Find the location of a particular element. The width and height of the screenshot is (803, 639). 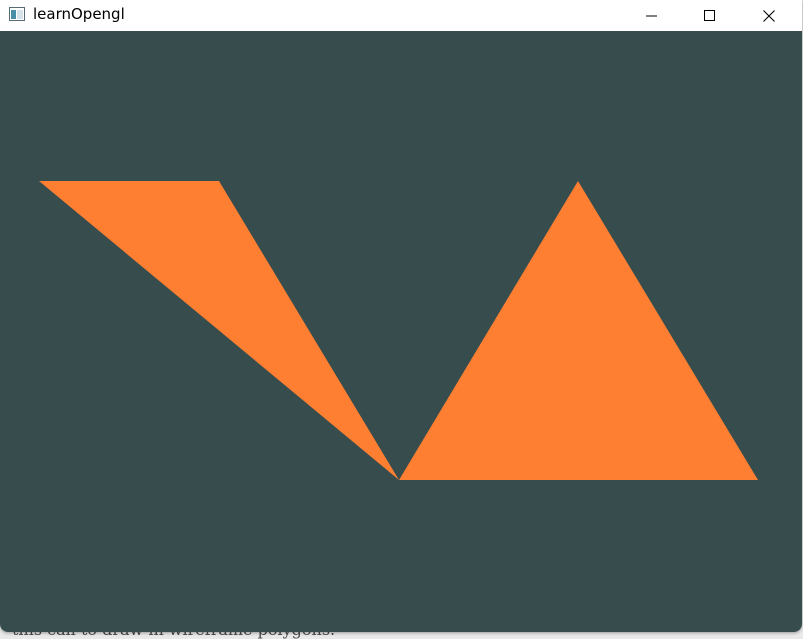

close-icon is located at coordinates (769, 15).